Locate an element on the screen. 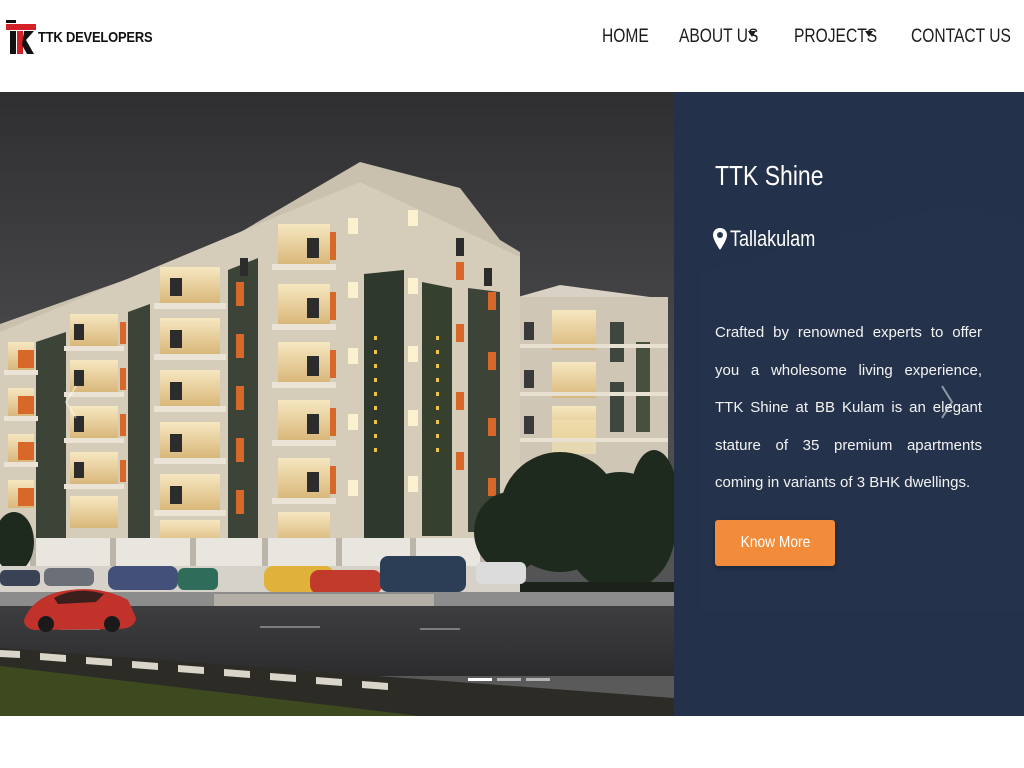 The image size is (1024, 768). nav-contact-us: CONTACT US is located at coordinates (967, 37).